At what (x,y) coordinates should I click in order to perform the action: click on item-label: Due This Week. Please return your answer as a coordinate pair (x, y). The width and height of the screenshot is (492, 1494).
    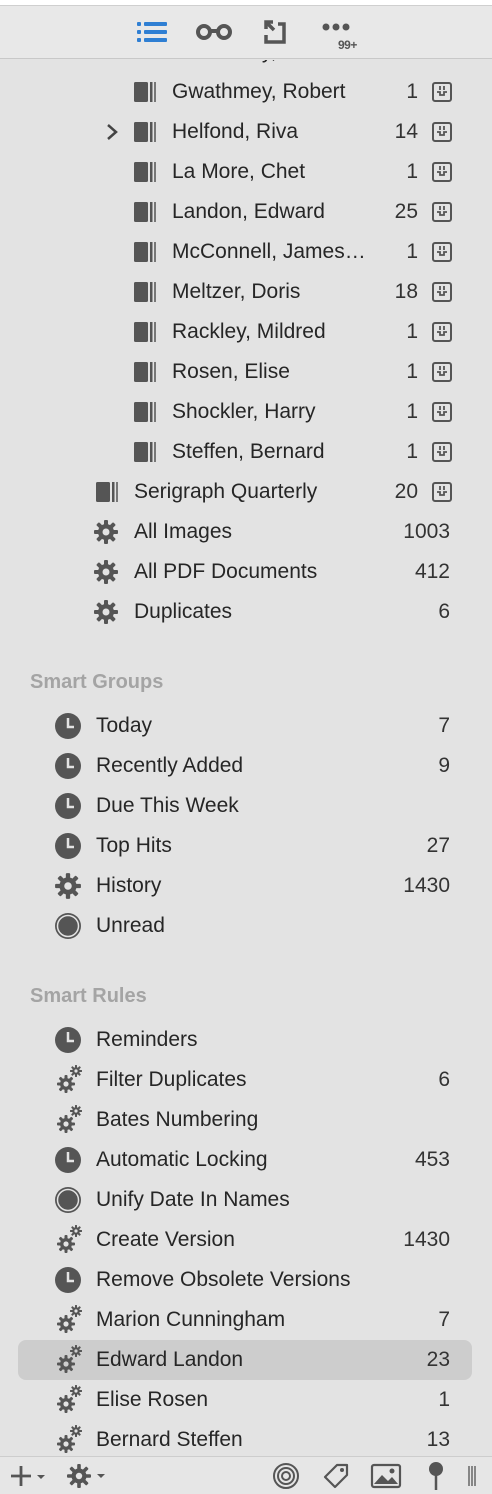
    Looking at the image, I should click on (167, 805).